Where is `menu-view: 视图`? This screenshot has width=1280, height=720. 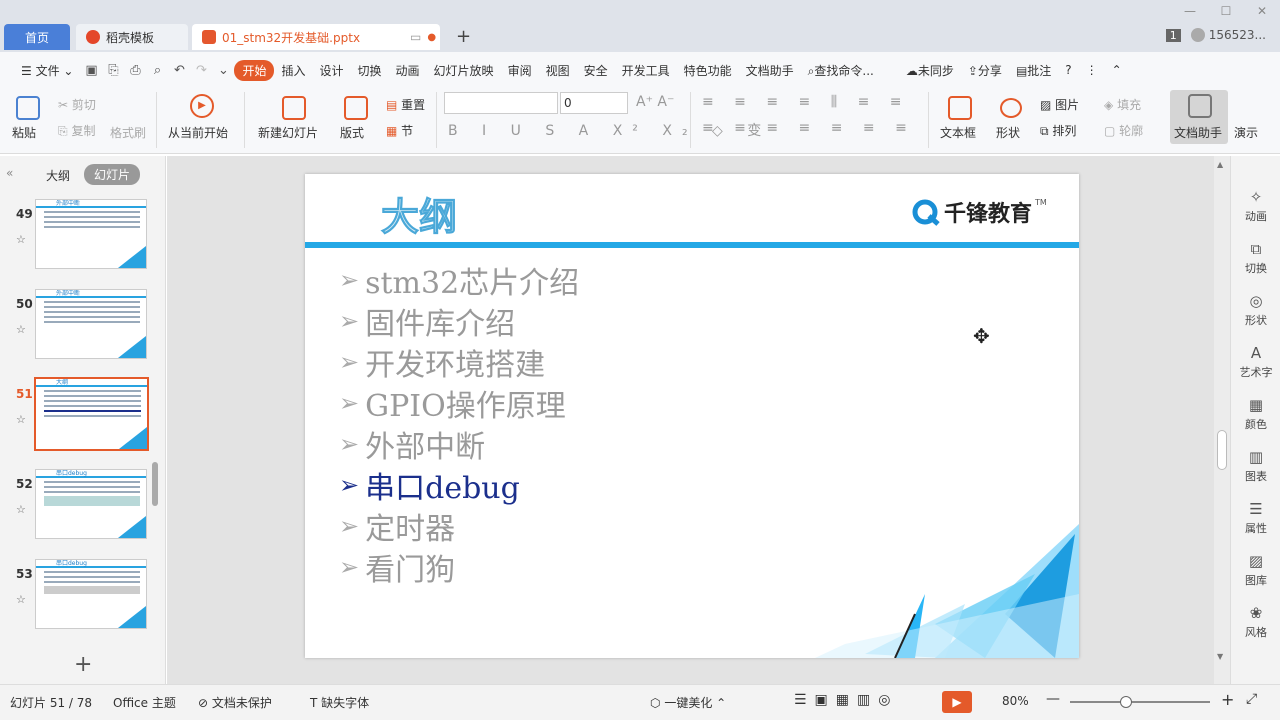
menu-view: 视图 is located at coordinates (558, 70).